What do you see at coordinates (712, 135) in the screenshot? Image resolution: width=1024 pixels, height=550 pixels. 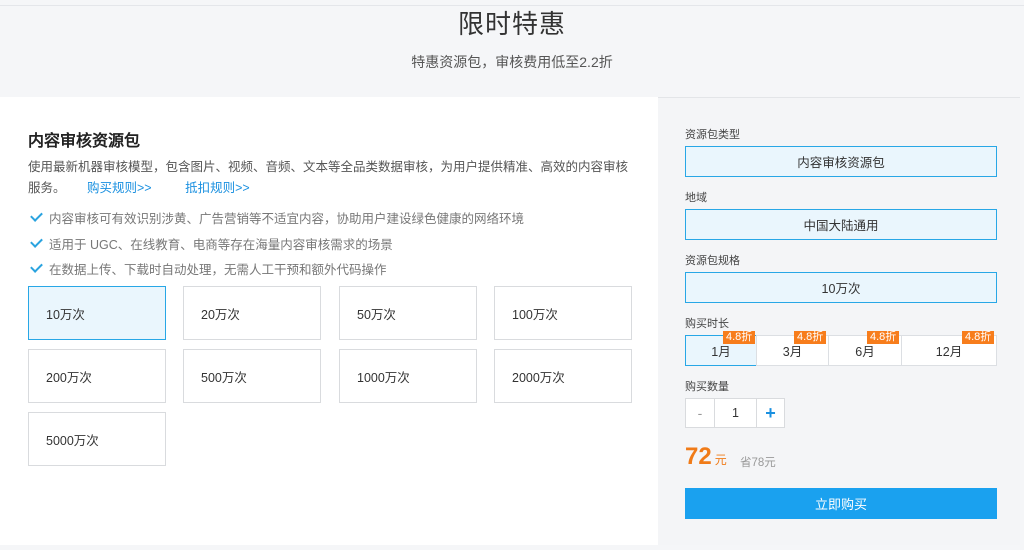 I see `package-type-label: 资源包类型` at bounding box center [712, 135].